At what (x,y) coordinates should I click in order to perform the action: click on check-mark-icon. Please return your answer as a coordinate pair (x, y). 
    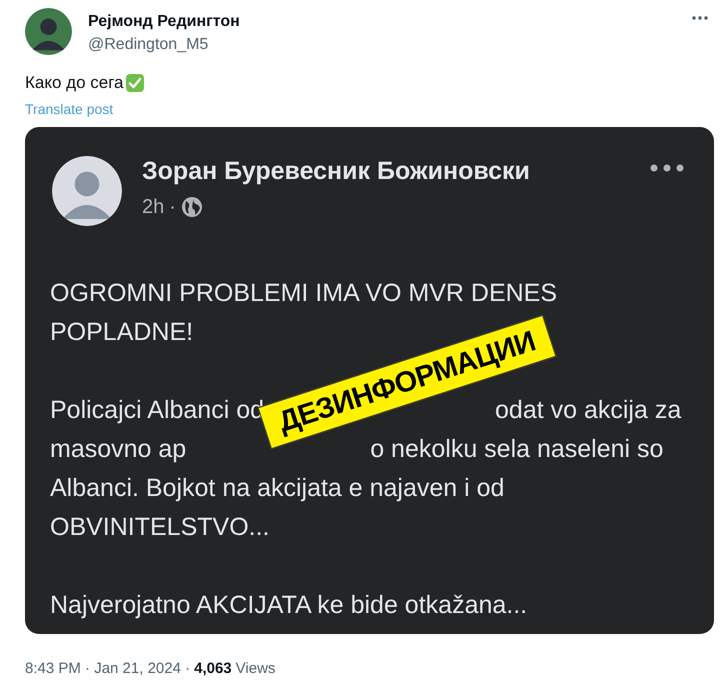
    Looking at the image, I should click on (134, 83).